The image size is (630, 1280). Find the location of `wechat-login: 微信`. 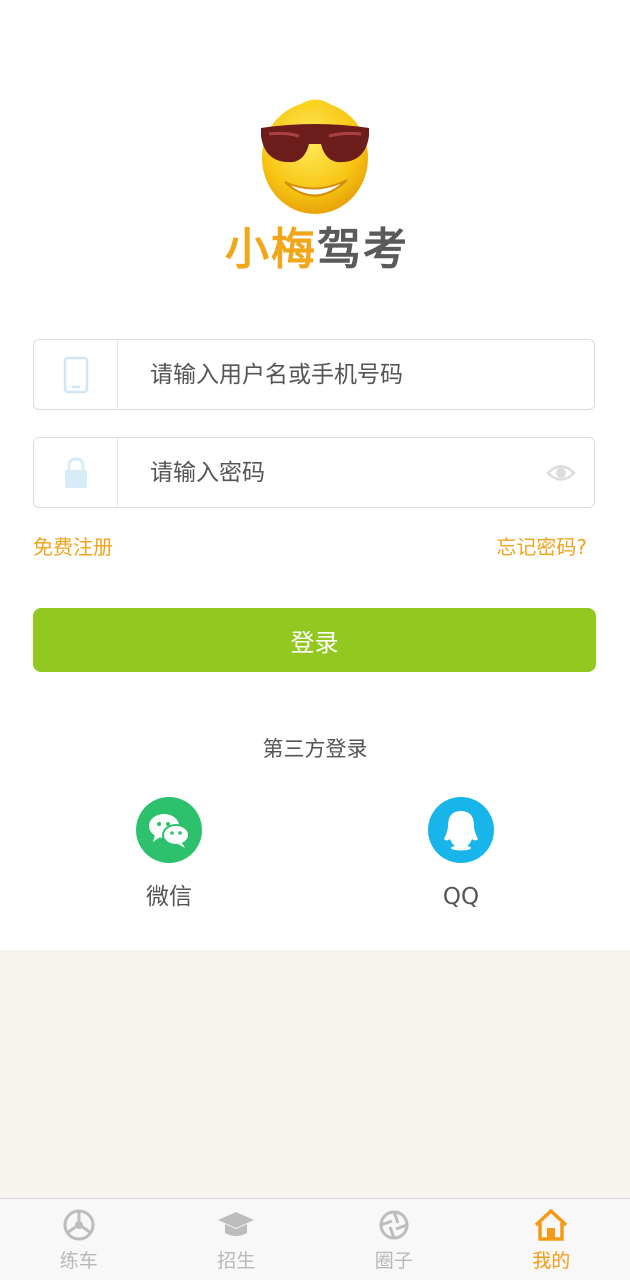

wechat-login: 微信 is located at coordinates (169, 855).